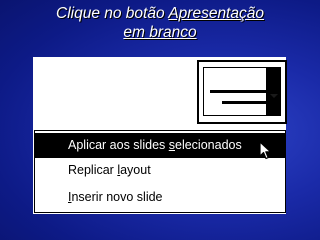 This screenshot has height=240, width=320. I want to click on dropdown-bar, so click(273, 91).